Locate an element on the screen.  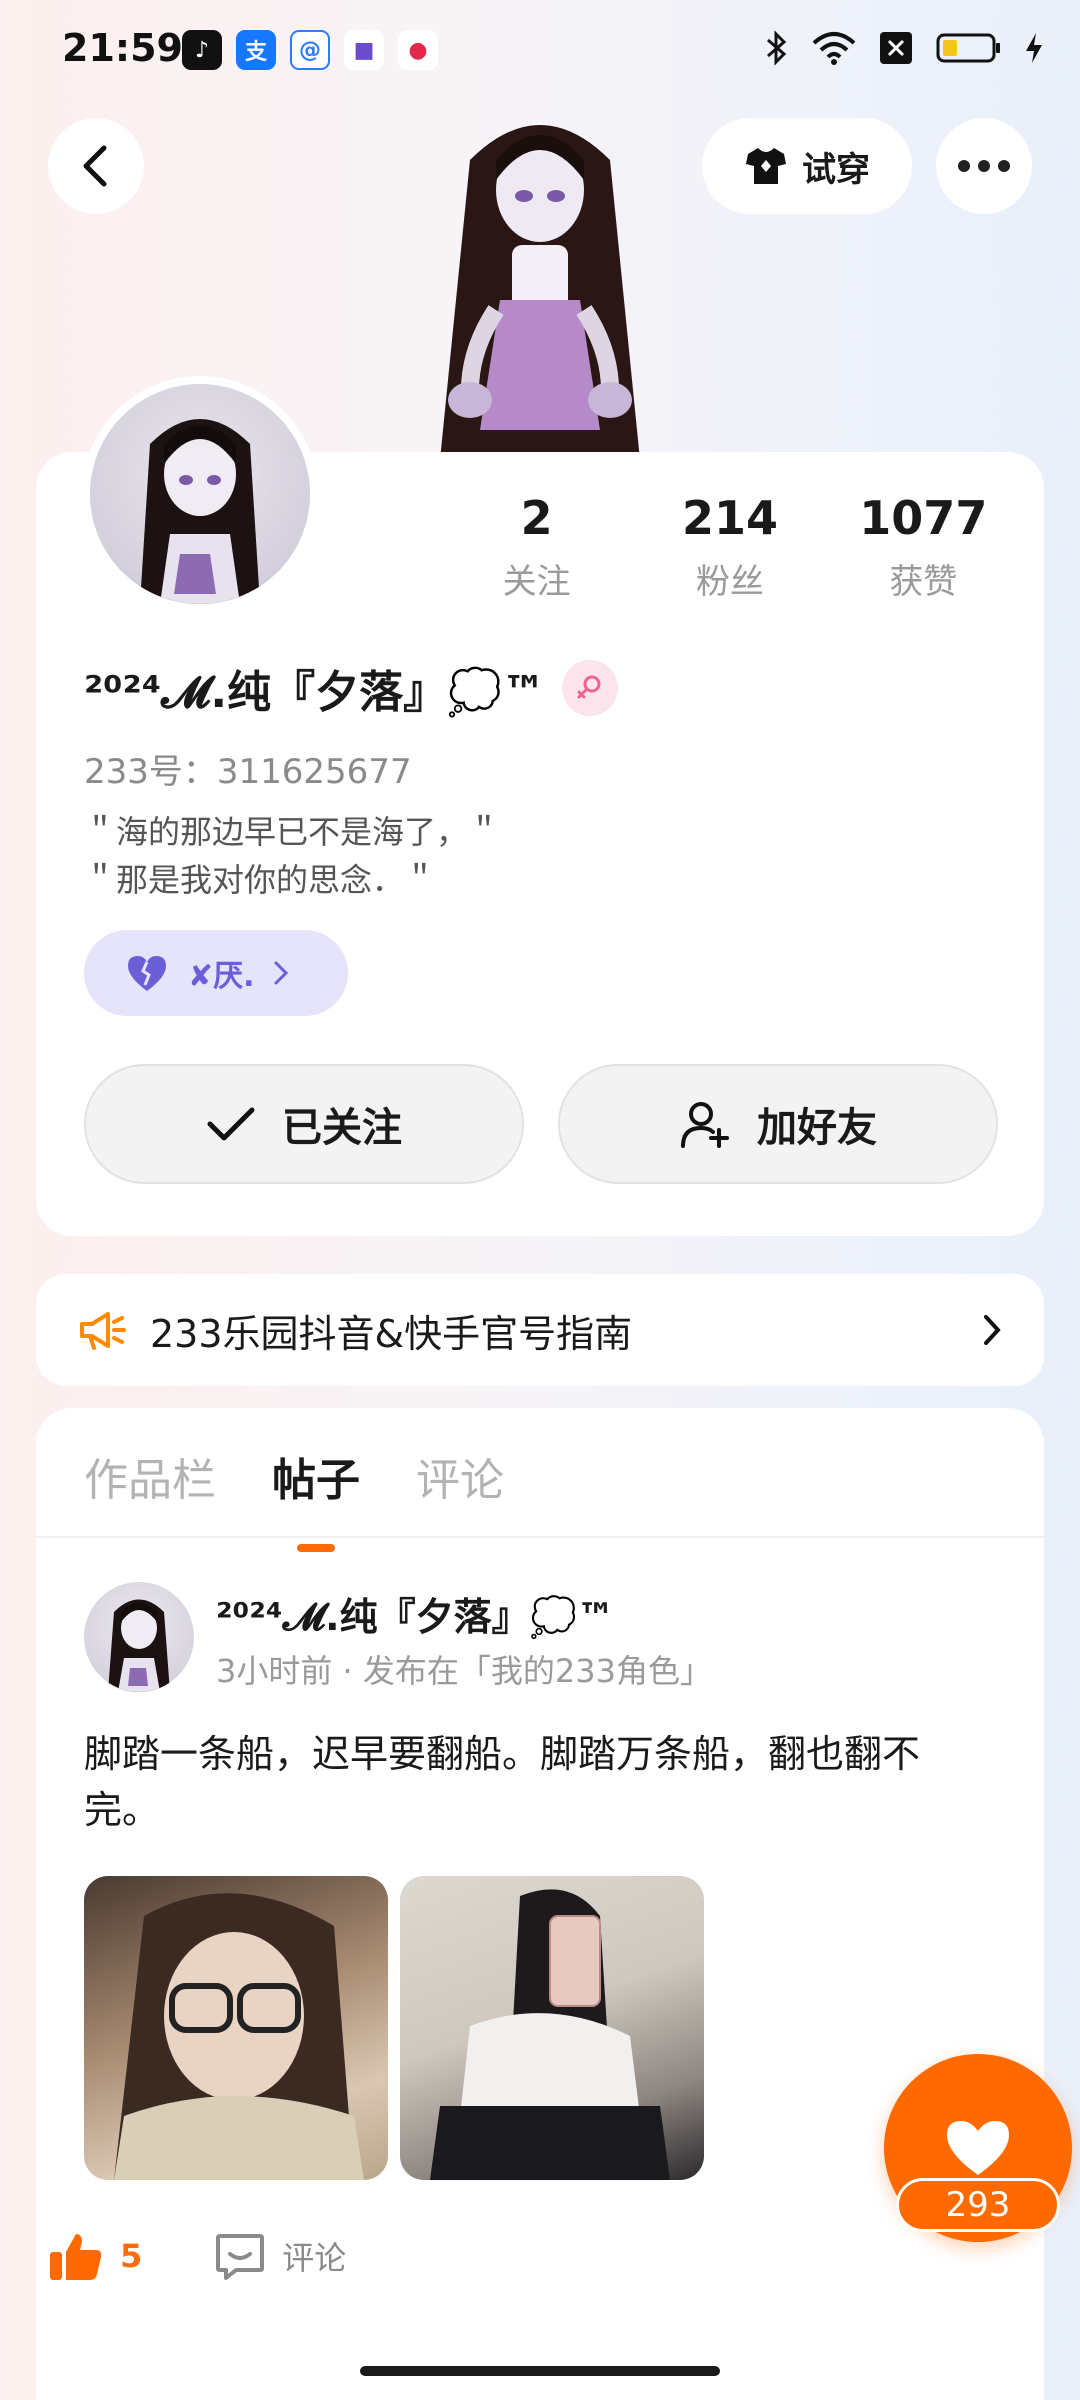
stat-value: 1077 is located at coordinates (923, 518).